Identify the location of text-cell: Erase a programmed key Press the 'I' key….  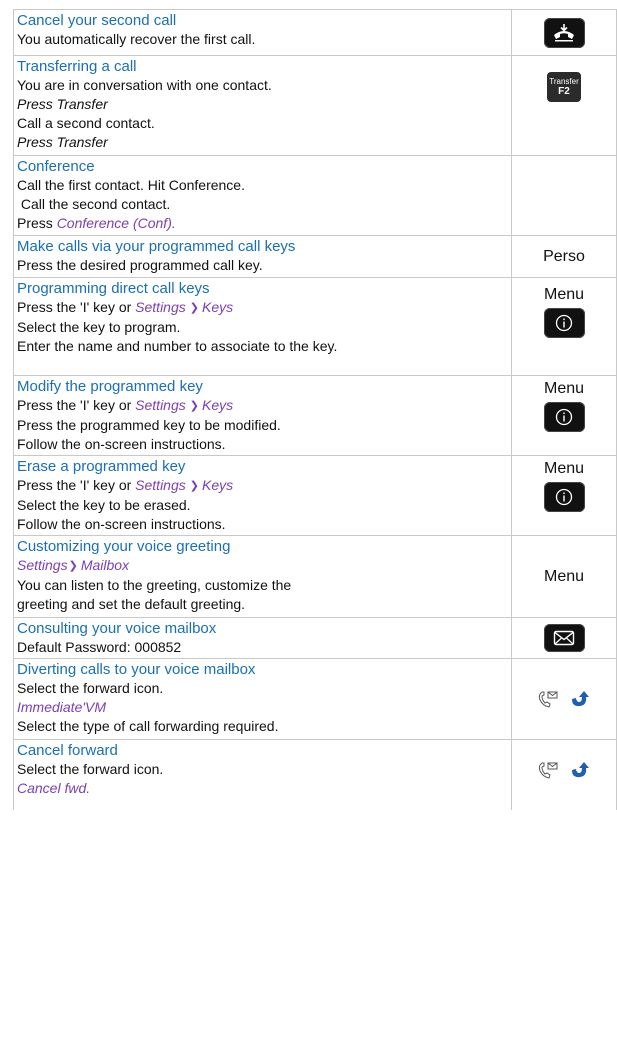
(262, 495).